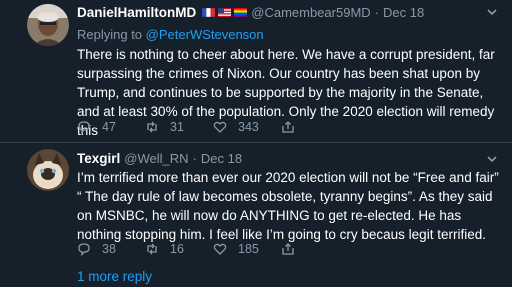 This screenshot has height=287, width=512. I want to click on name-emoji-flags, so click(223, 12).